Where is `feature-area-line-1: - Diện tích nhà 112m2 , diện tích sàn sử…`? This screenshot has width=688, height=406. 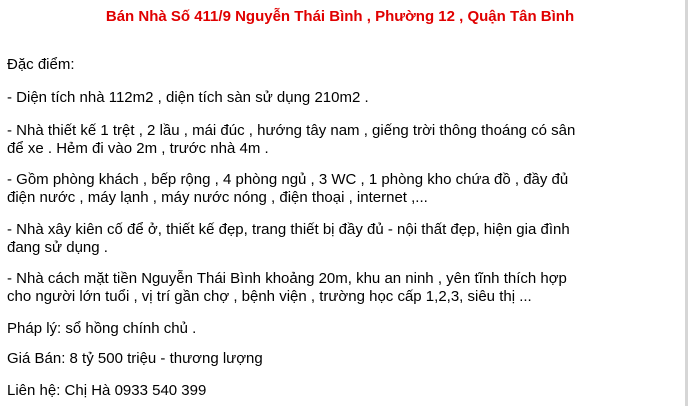 feature-area-line-1: - Diện tích nhà 112m2 , diện tích sàn sử… is located at coordinates (188, 97).